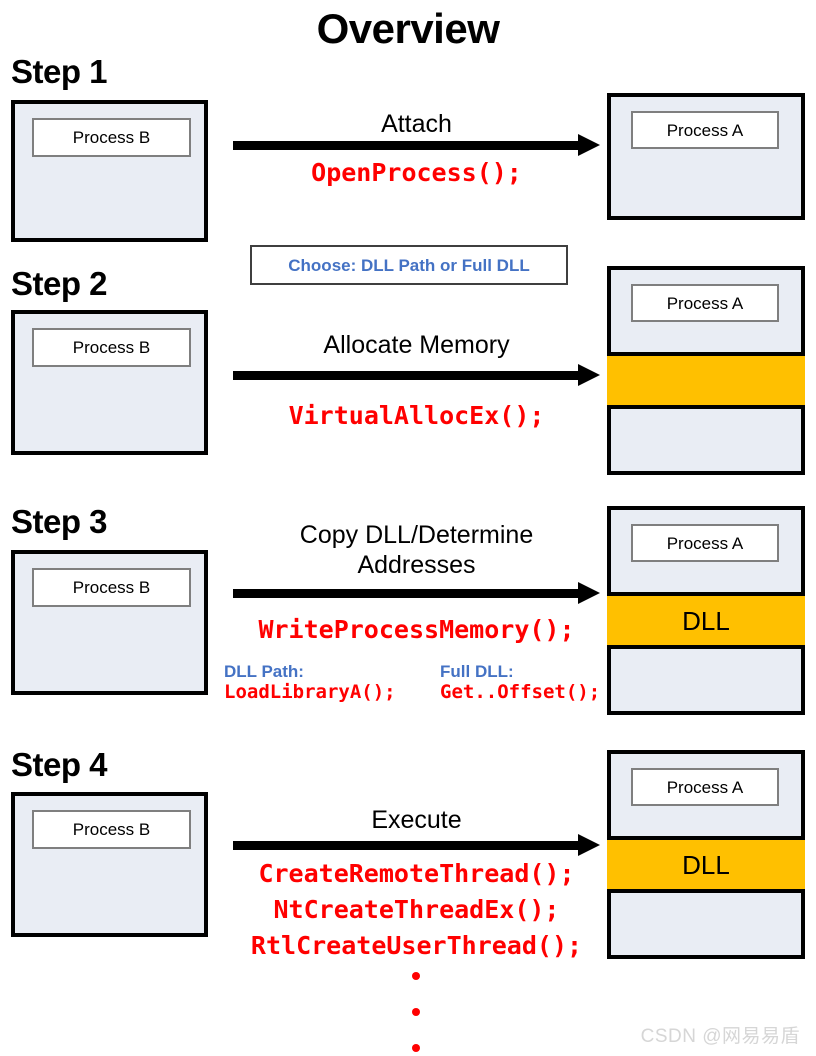 The height and width of the screenshot is (1056, 816). I want to click on step-3-arrow, so click(416, 593).